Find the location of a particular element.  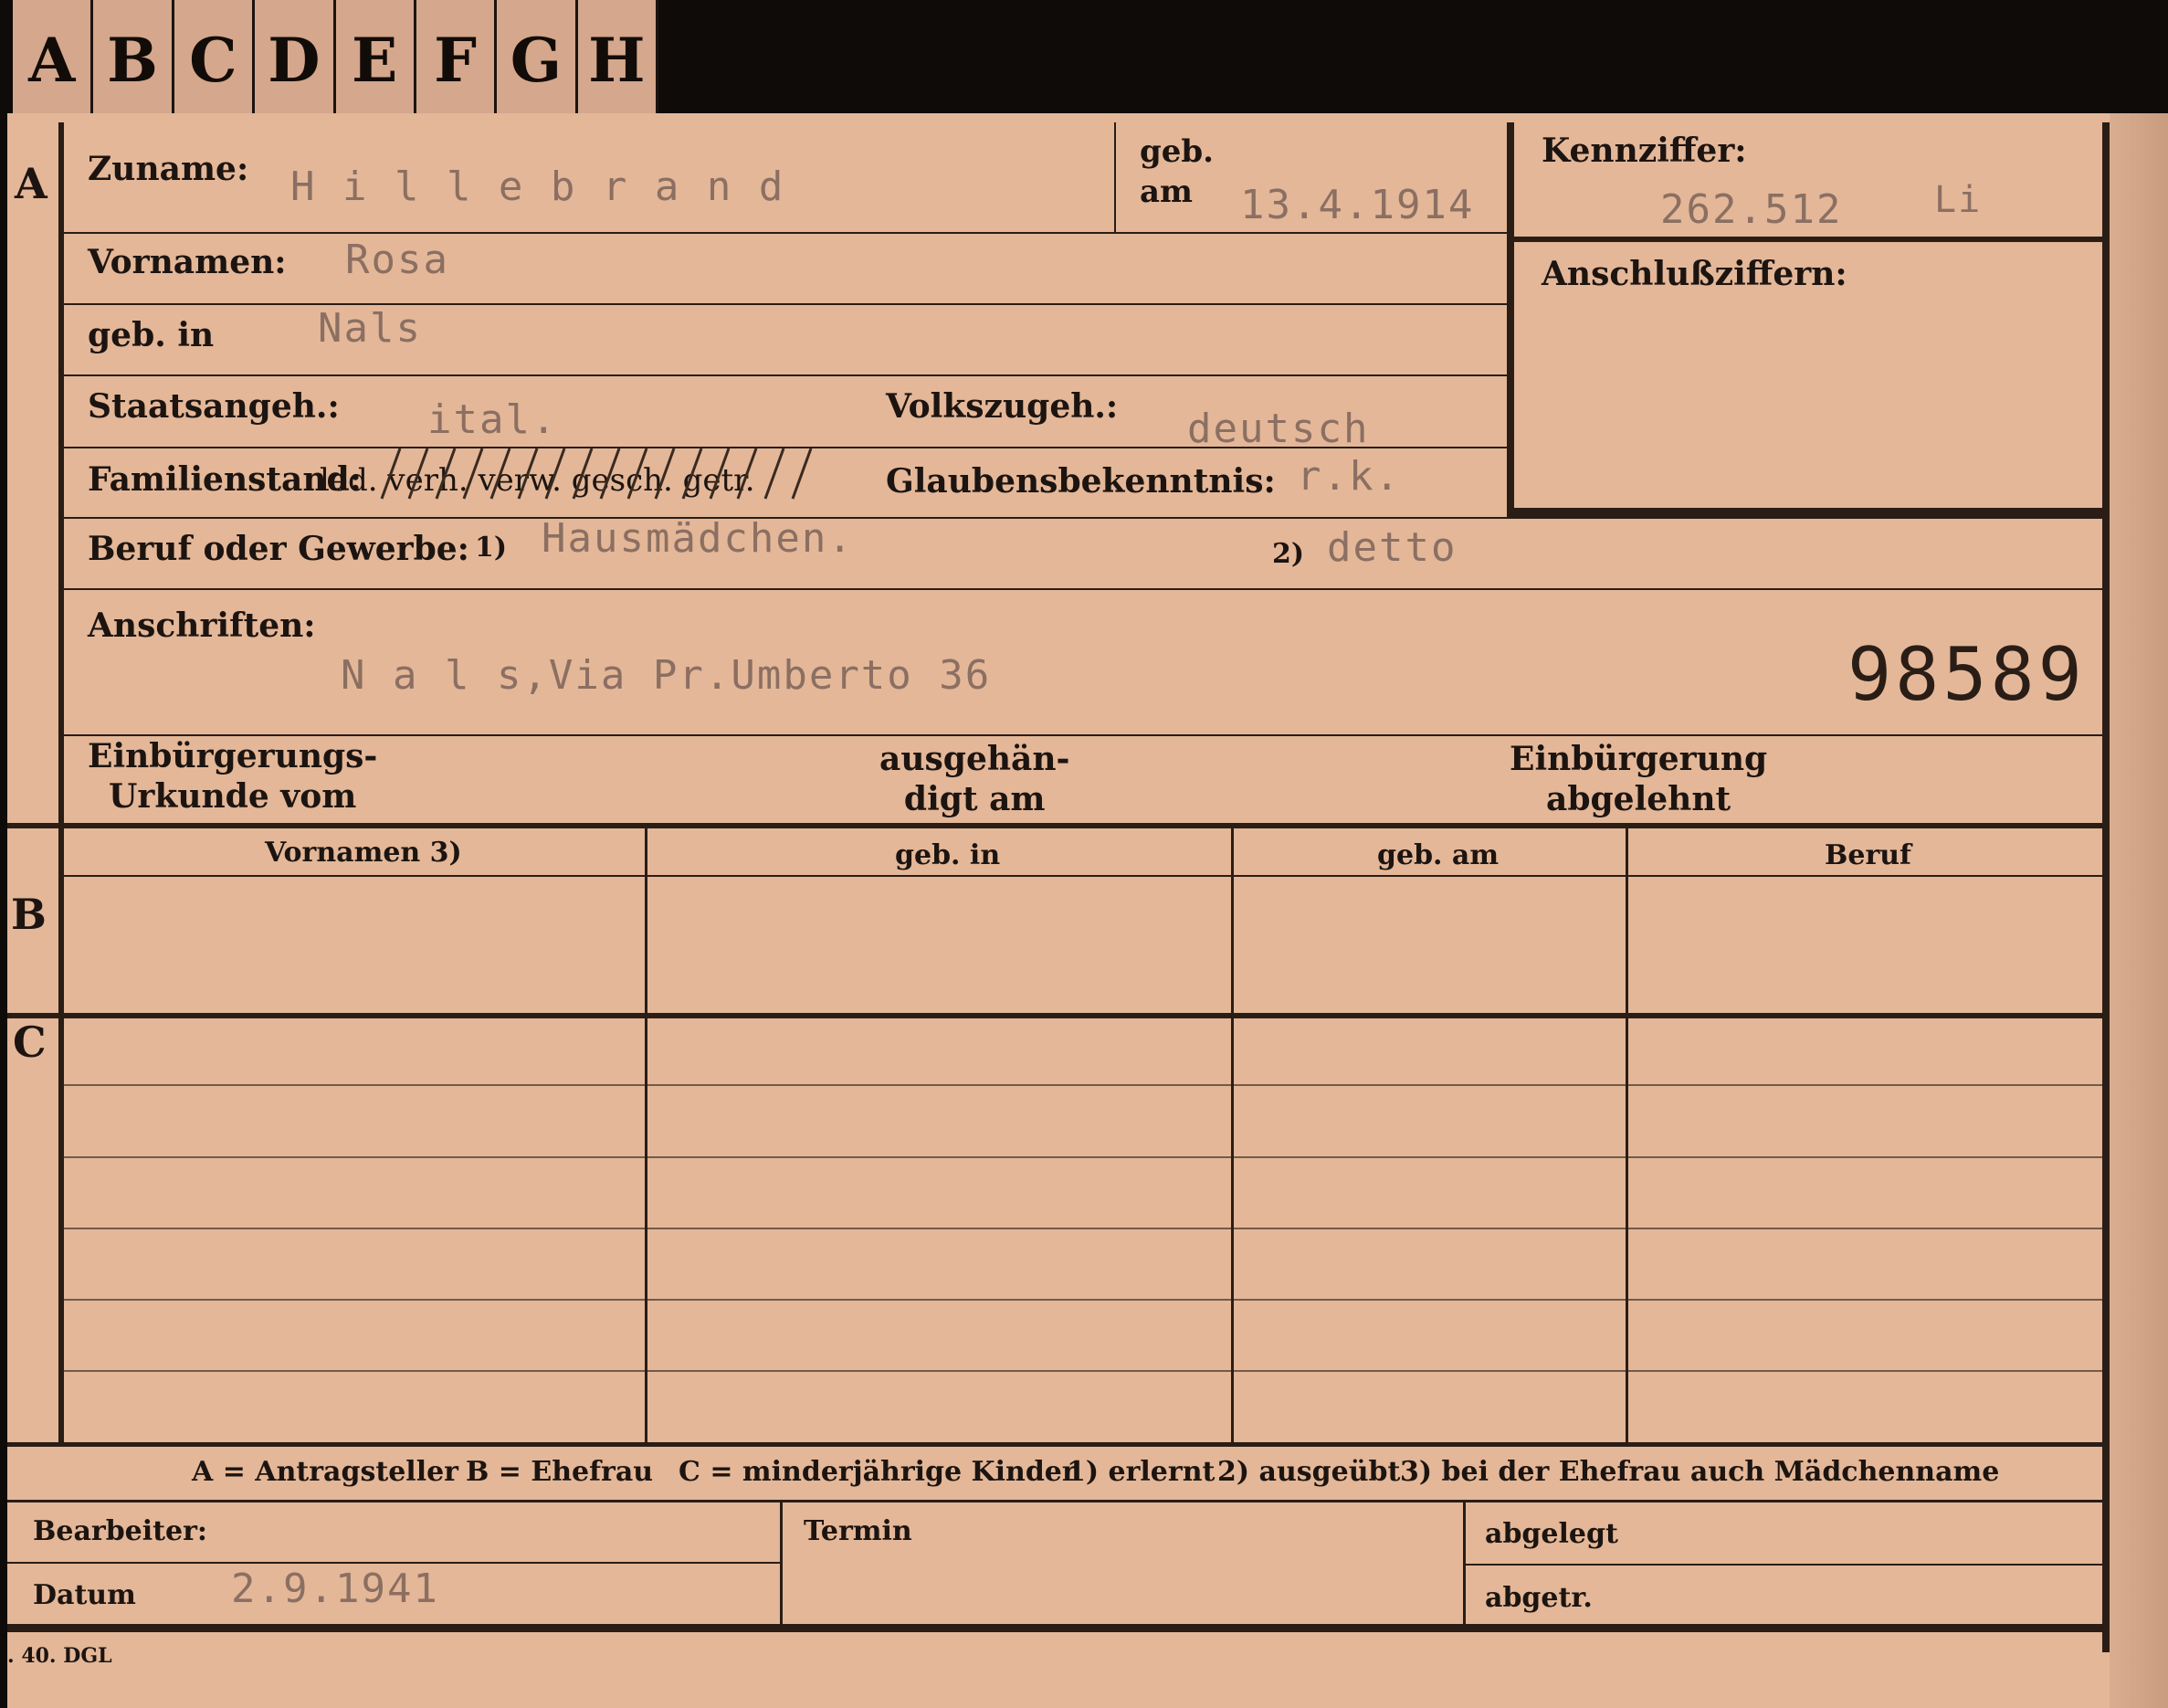

col-header-geb-in: geb. in is located at coordinates (948, 855).